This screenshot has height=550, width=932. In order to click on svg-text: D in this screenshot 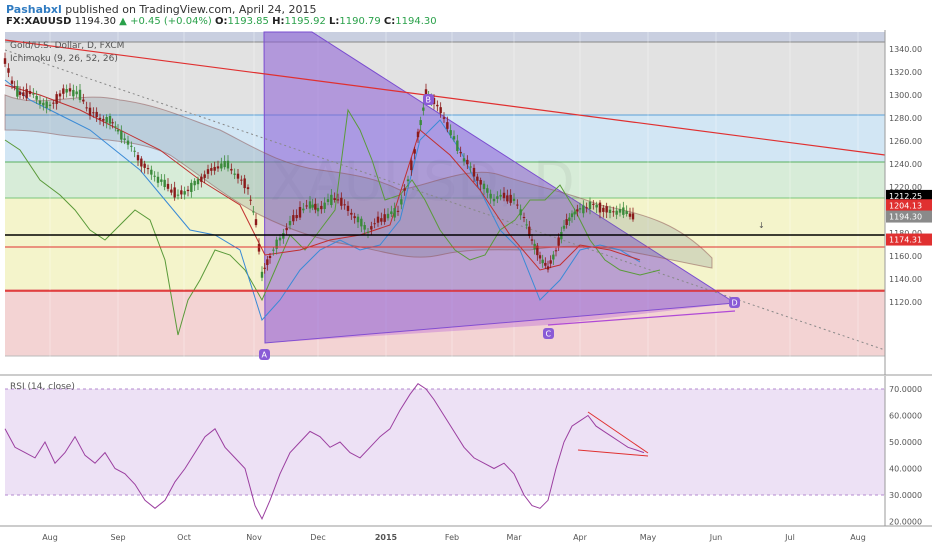, I will do `click(735, 303)`.